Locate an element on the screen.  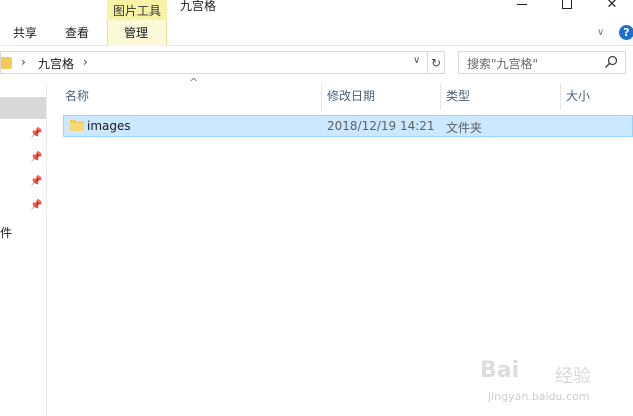
tab-view: 查看 is located at coordinates (77, 33).